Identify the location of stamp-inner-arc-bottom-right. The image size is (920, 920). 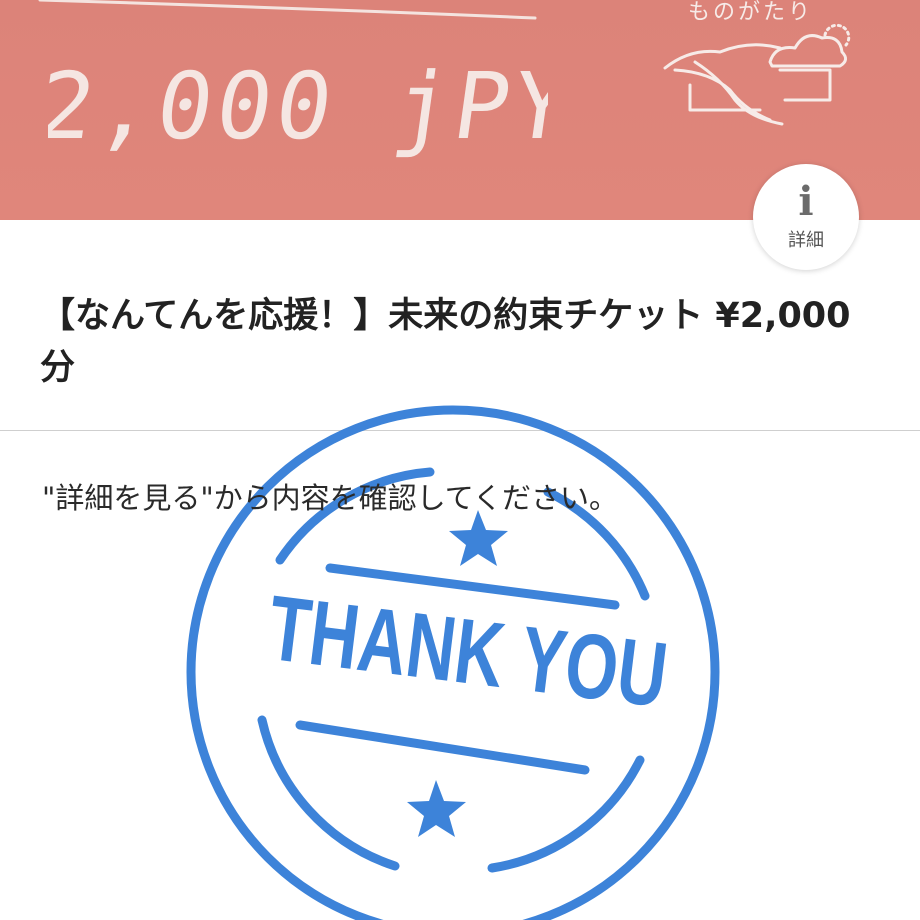
(566, 814).